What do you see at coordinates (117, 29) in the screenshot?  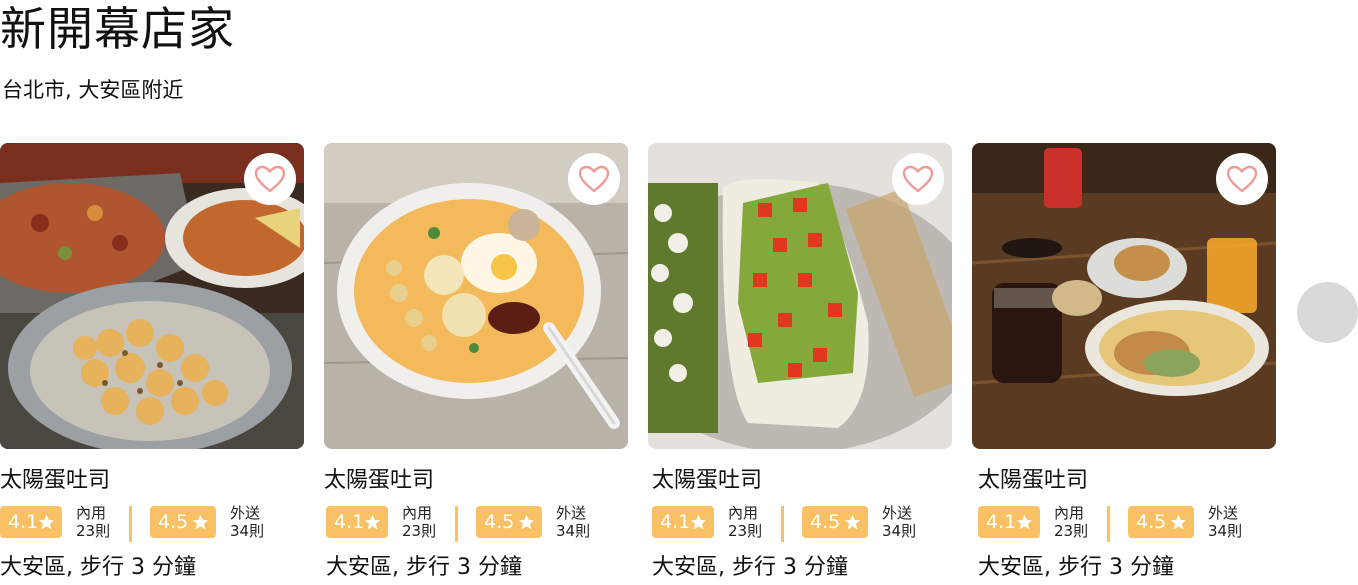 I see `page-title: 新開幕店家` at bounding box center [117, 29].